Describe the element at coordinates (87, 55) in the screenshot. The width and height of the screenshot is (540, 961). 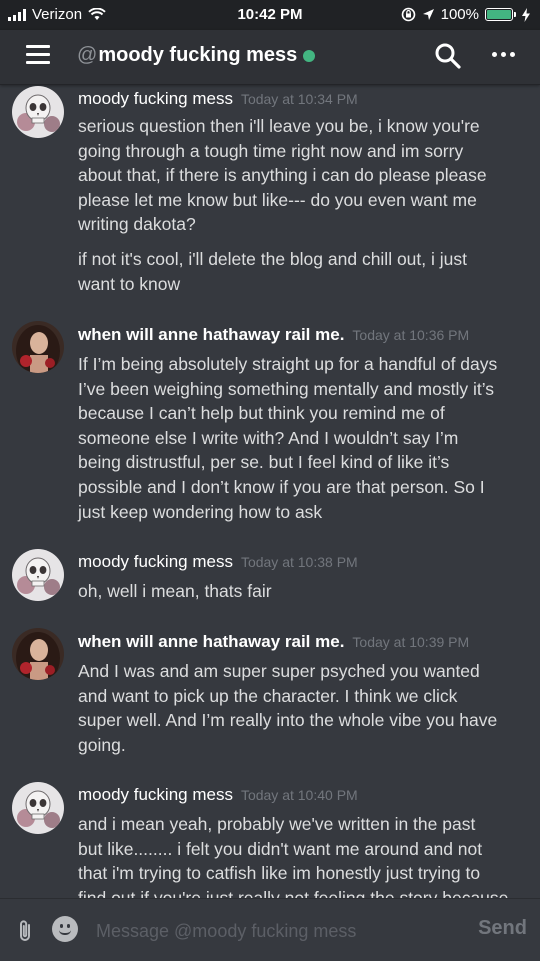
I see `at-symbol: @` at that location.